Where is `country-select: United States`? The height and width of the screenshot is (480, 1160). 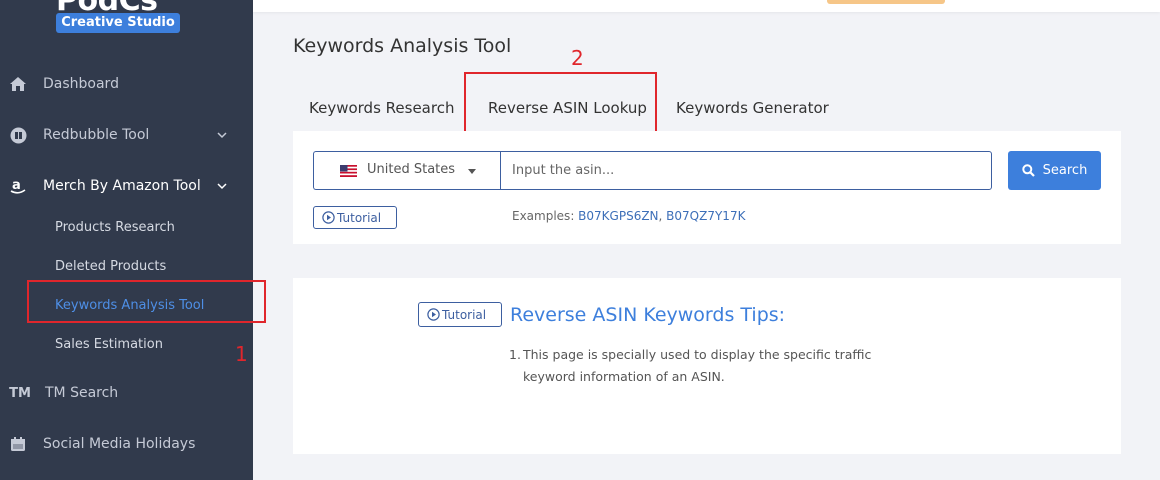 country-select: United States is located at coordinates (407, 170).